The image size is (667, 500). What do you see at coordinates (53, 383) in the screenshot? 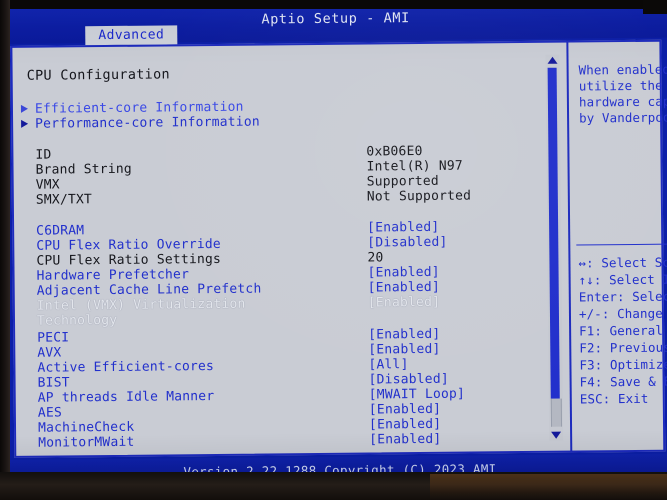
I see `setting-label: BIST` at bounding box center [53, 383].